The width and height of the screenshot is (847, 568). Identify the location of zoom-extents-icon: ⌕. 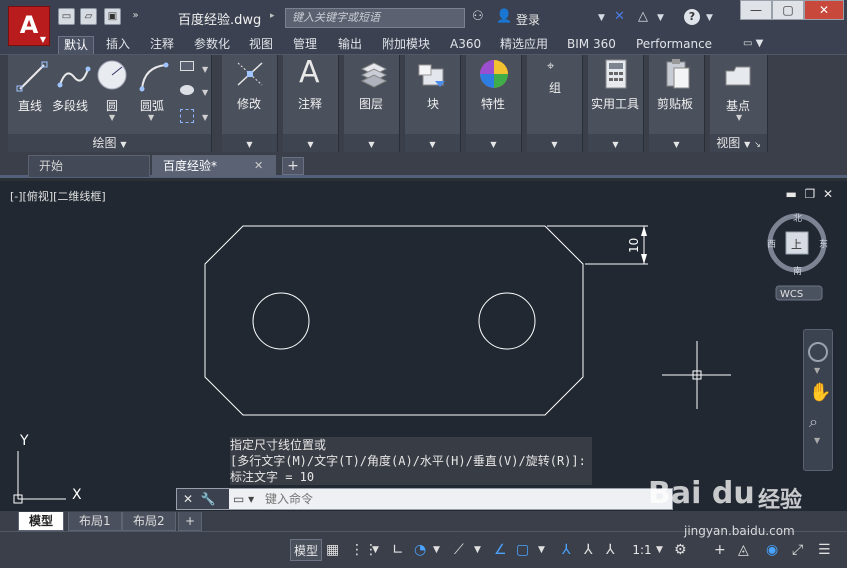
(813, 422).